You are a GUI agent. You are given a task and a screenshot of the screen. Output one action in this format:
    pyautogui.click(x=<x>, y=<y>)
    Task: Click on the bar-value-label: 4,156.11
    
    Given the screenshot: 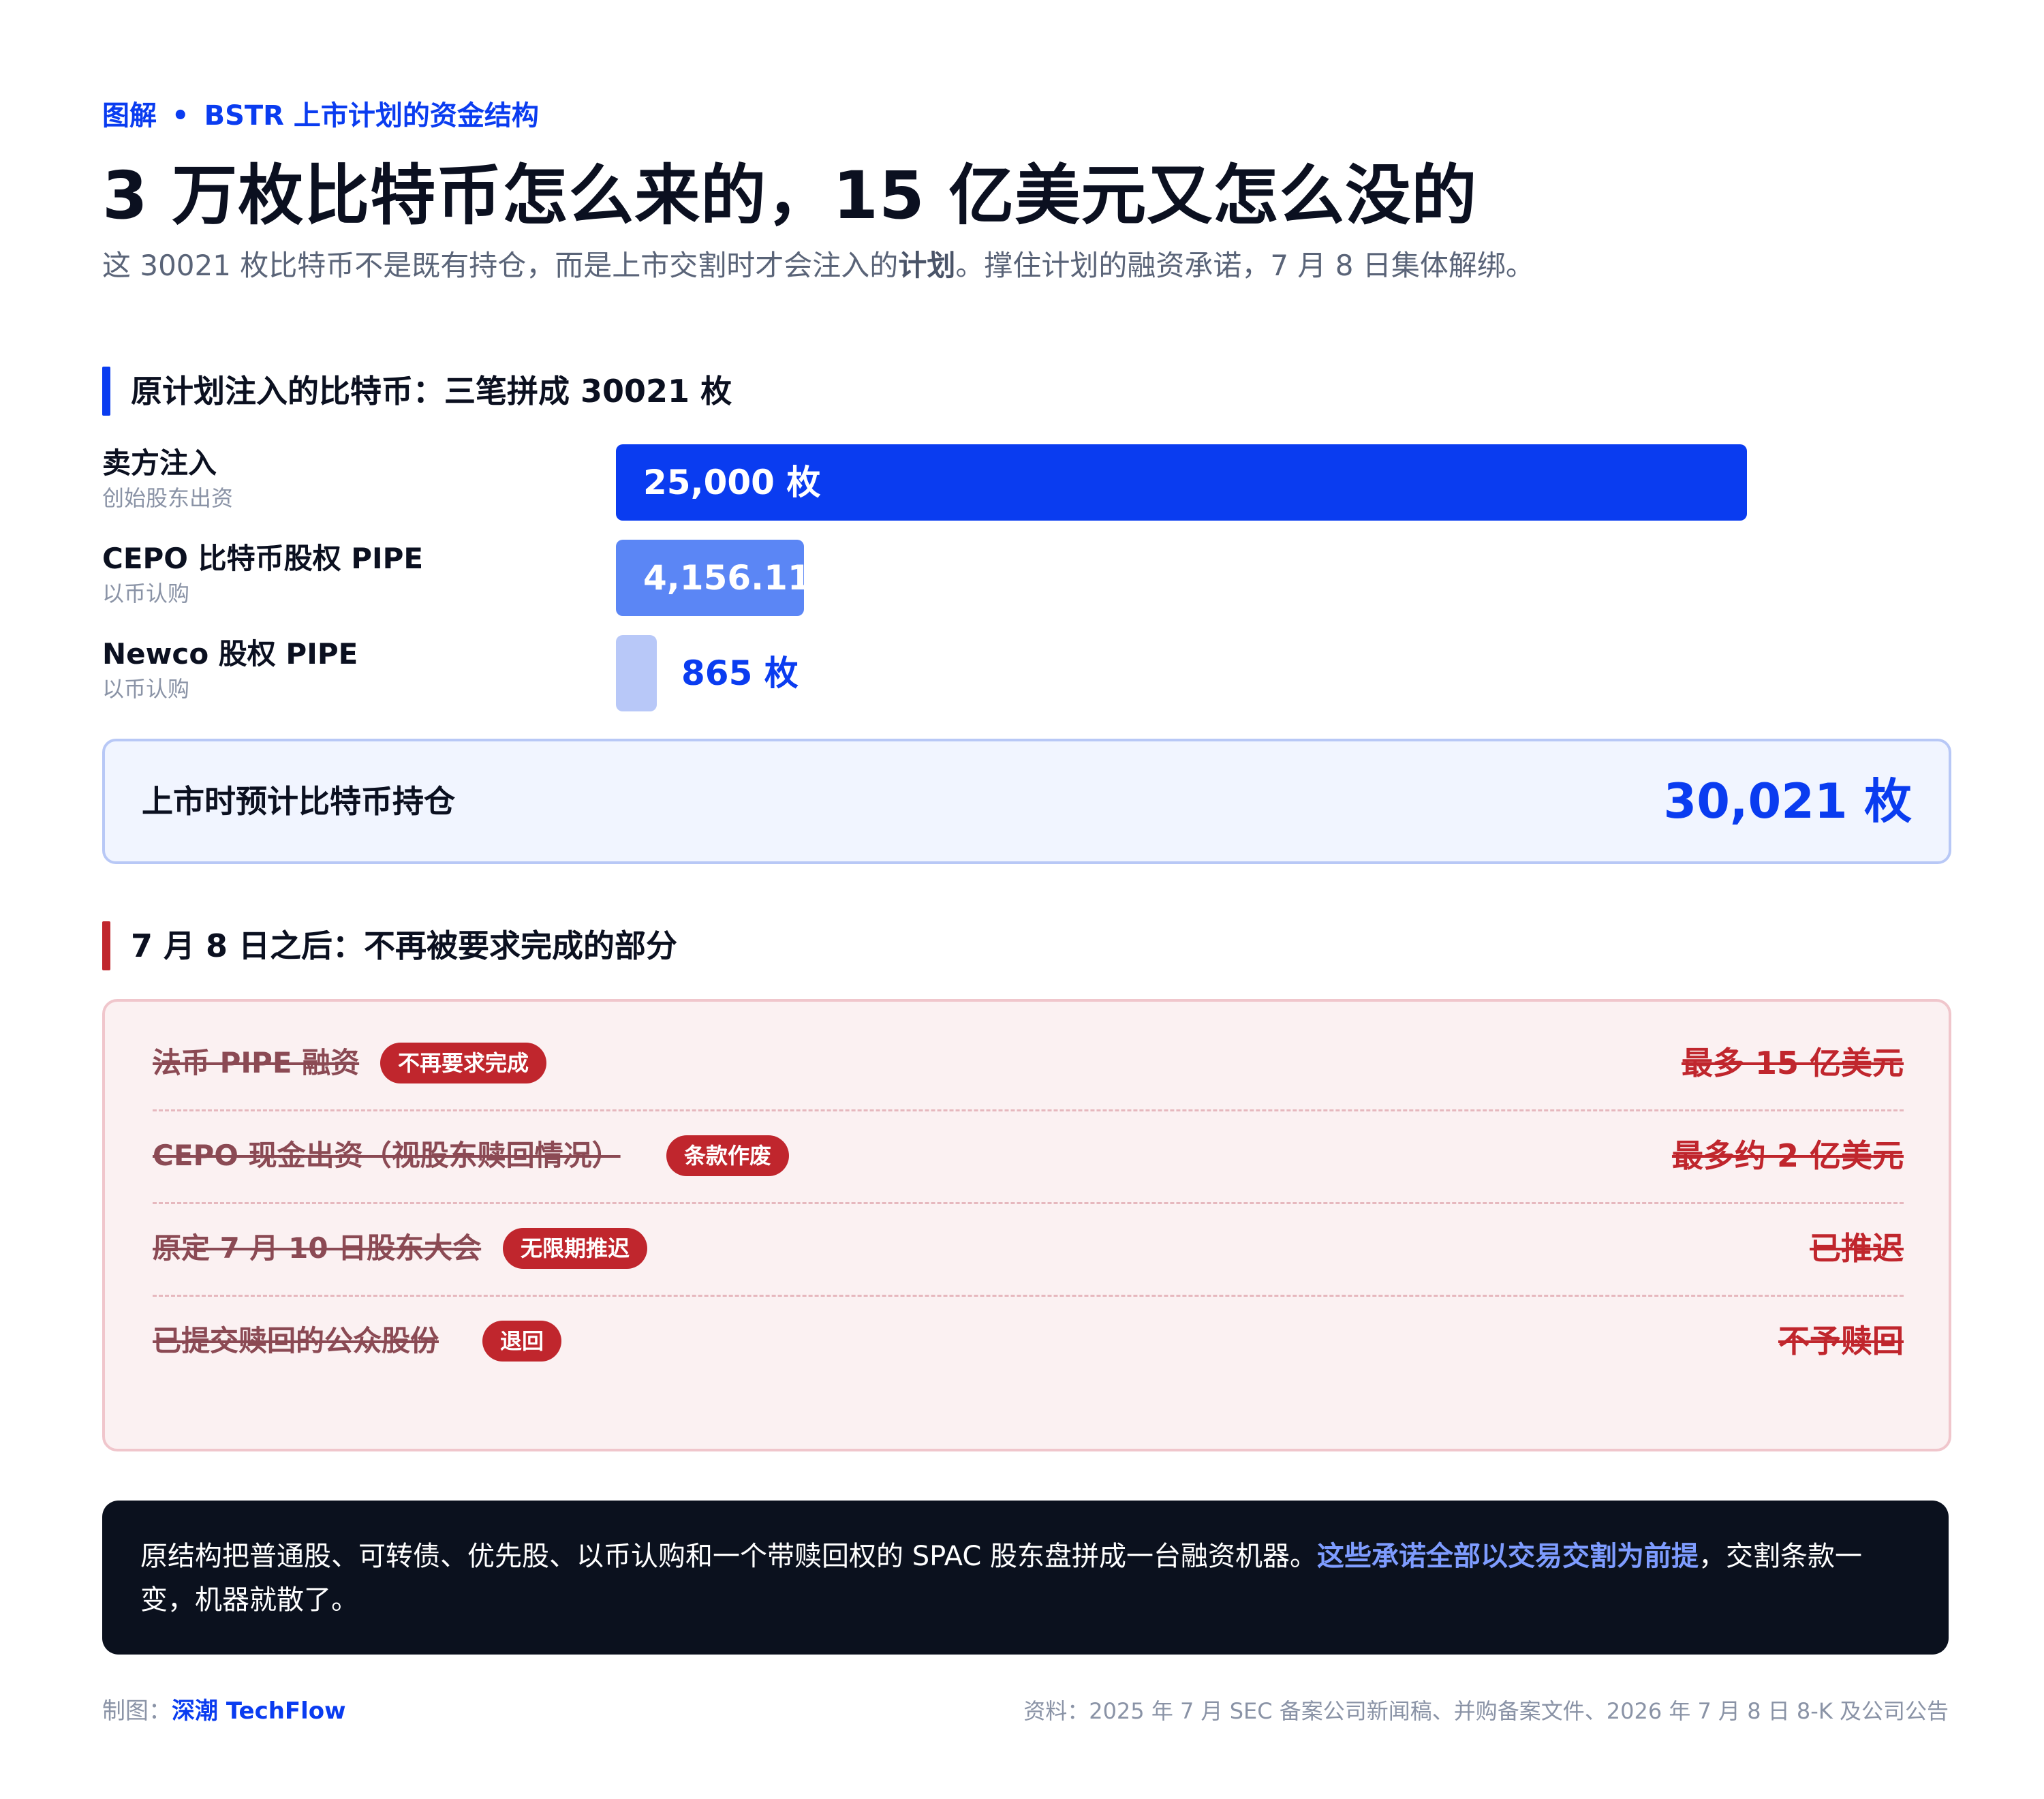 What is the action you would take?
    pyautogui.click(x=727, y=578)
    